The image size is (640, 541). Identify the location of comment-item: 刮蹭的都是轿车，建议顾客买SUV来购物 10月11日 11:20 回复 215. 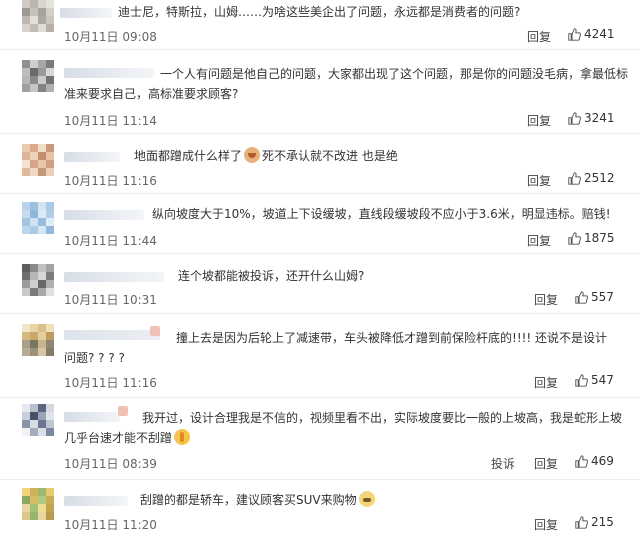
(320, 510).